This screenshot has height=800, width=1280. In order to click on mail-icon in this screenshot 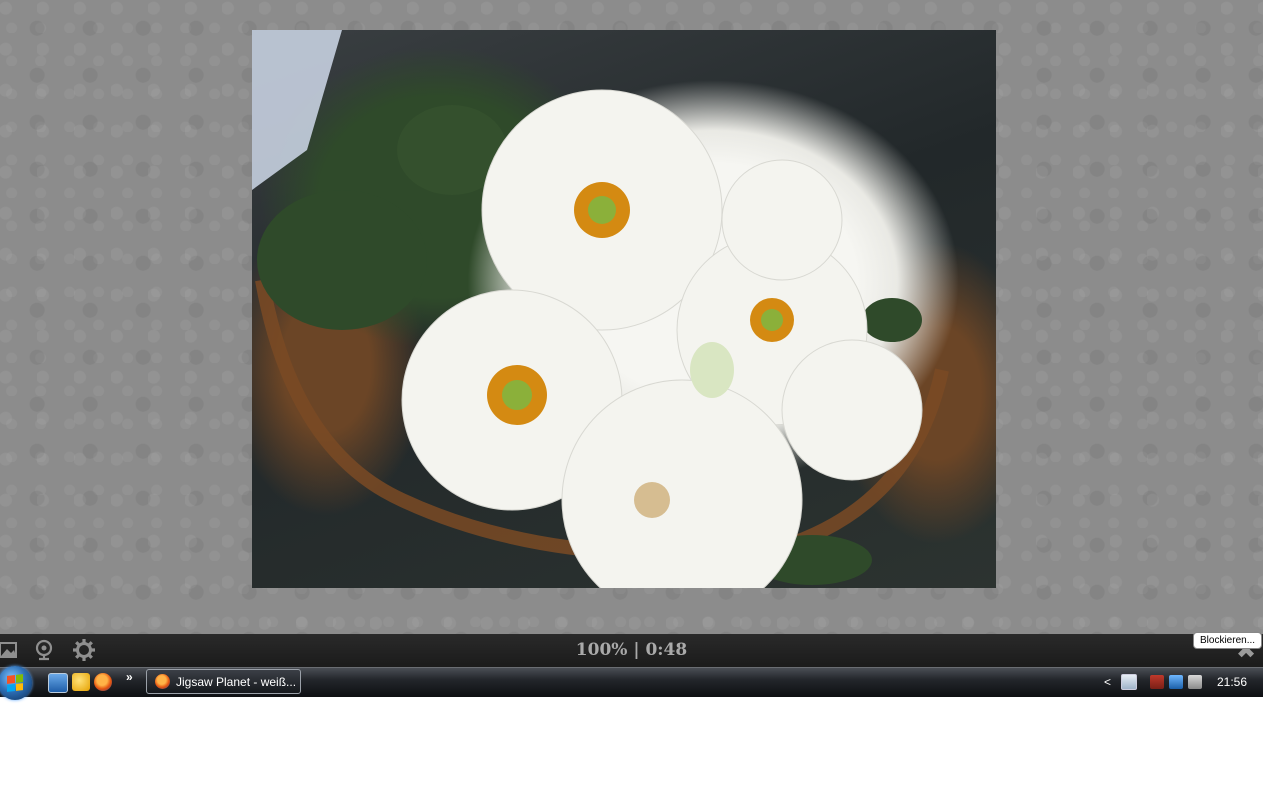, I will do `click(81, 682)`.